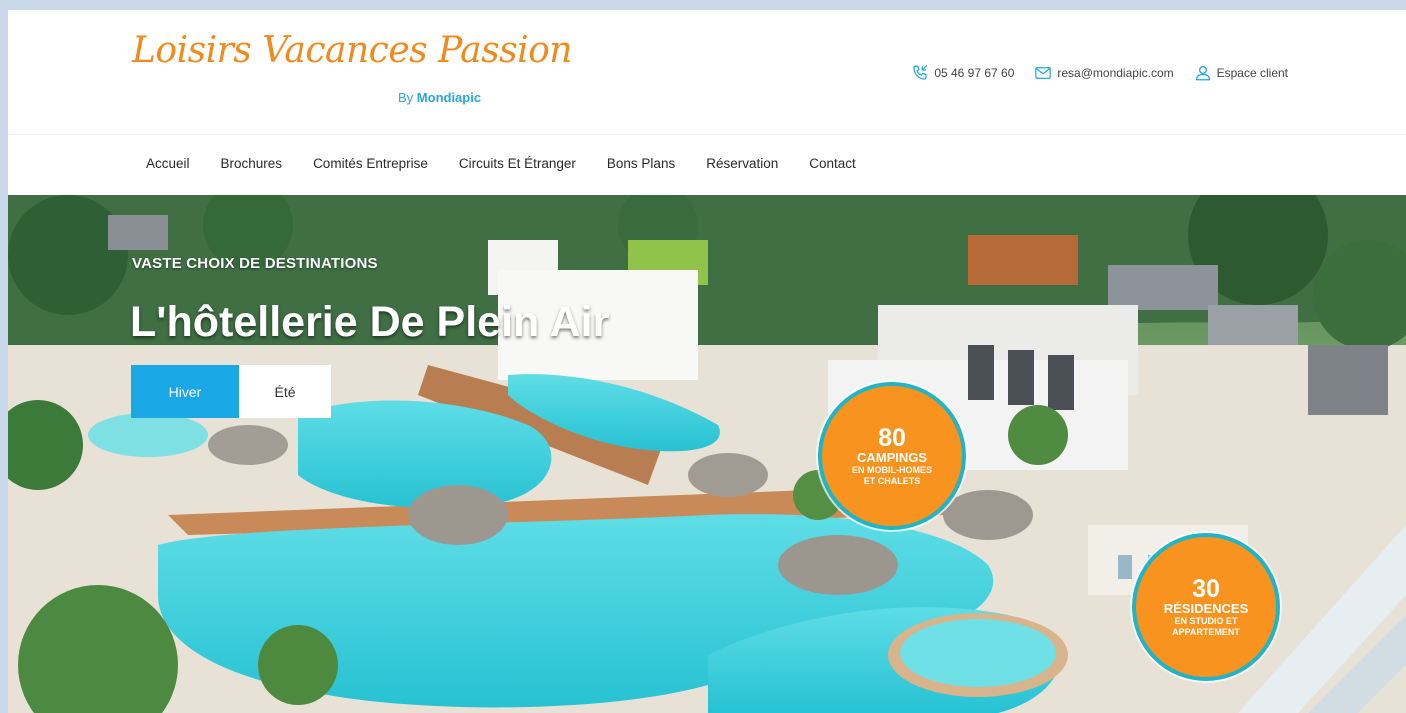 The image size is (1406, 713). Describe the element at coordinates (707, 134) in the screenshot. I see `header-divider` at that location.